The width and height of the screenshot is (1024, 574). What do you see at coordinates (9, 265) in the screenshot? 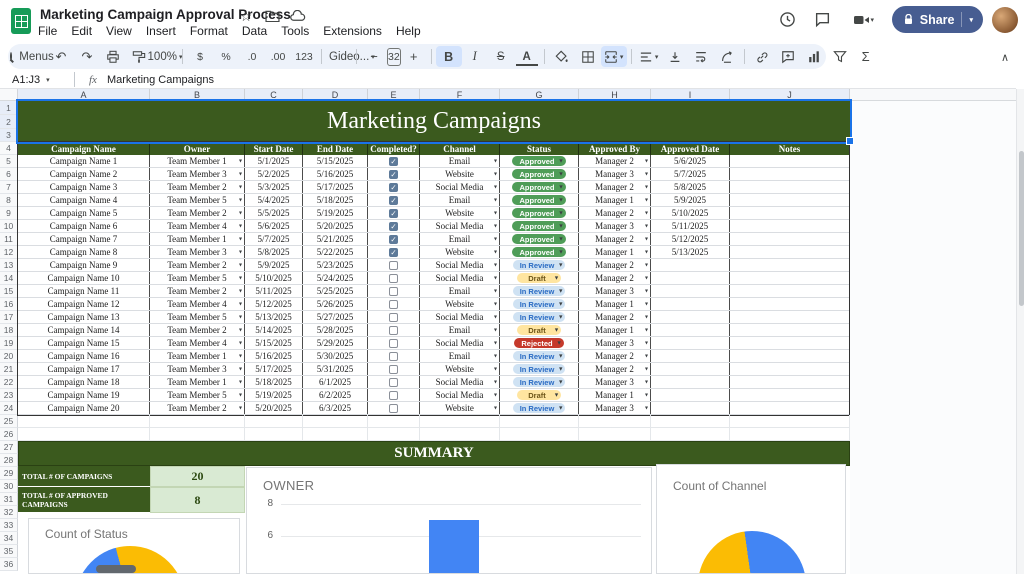
I see `row-header-13: 13` at bounding box center [9, 265].